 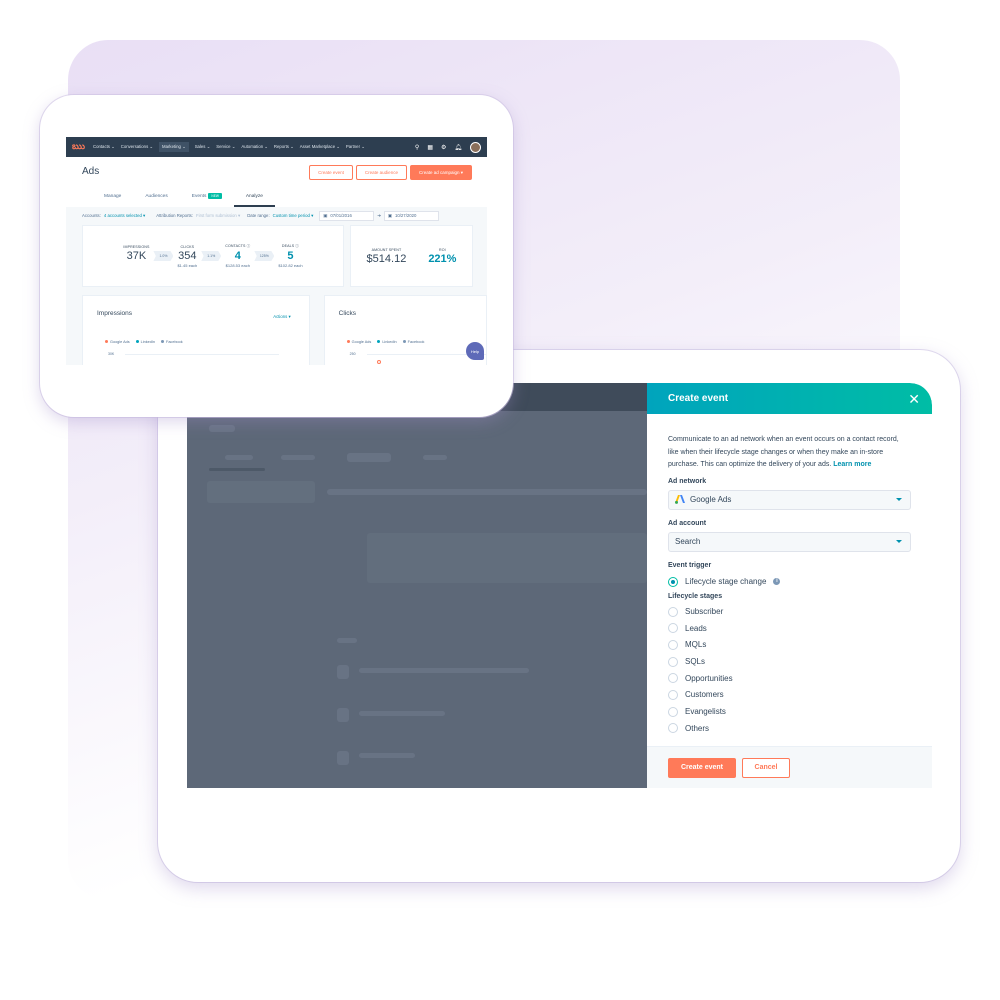 I want to click on lifecycle-stage-option: Opportunities, so click(x=789, y=678).